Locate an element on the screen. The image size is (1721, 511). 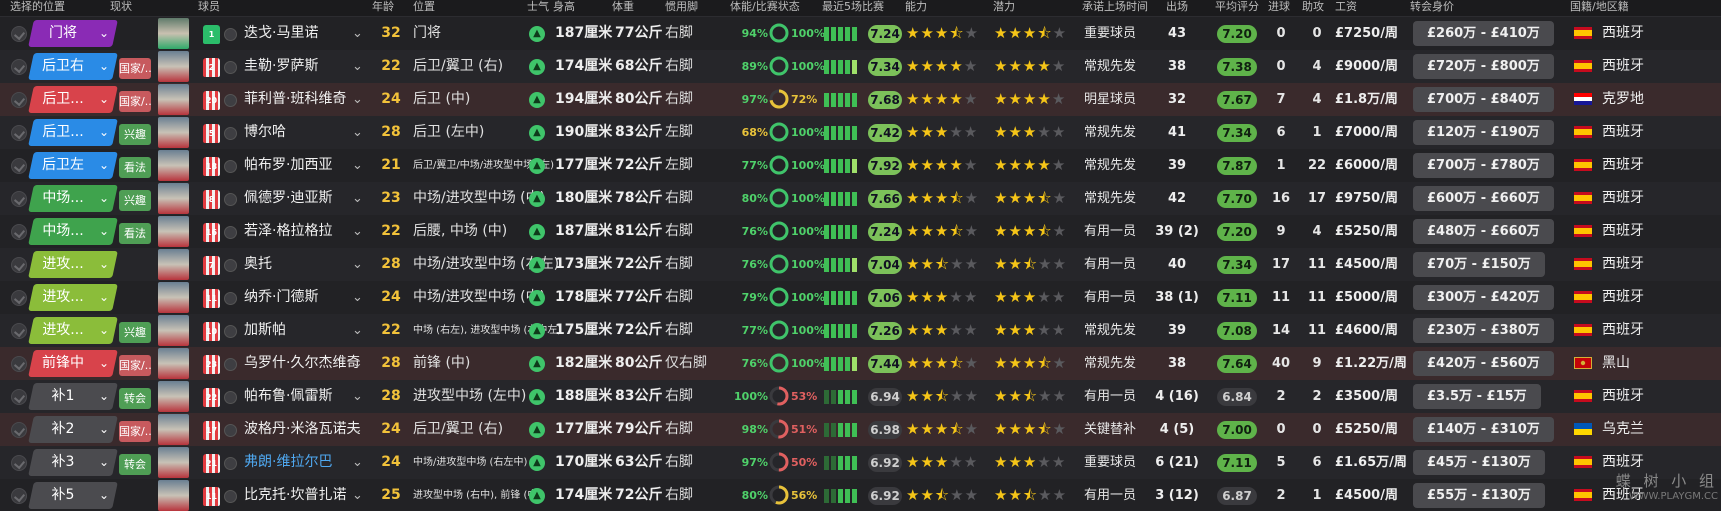
transfer-value: £260万 - £410万 is located at coordinates (1483, 33).